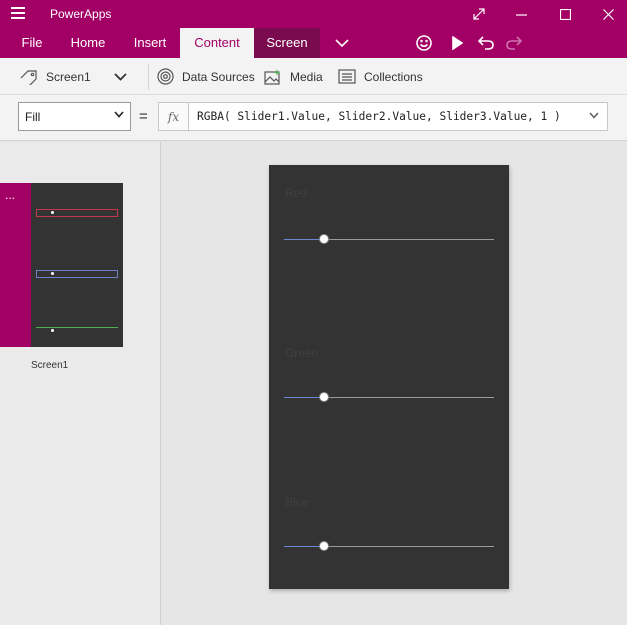  What do you see at coordinates (217, 43) in the screenshot?
I see `tab-content: Content` at bounding box center [217, 43].